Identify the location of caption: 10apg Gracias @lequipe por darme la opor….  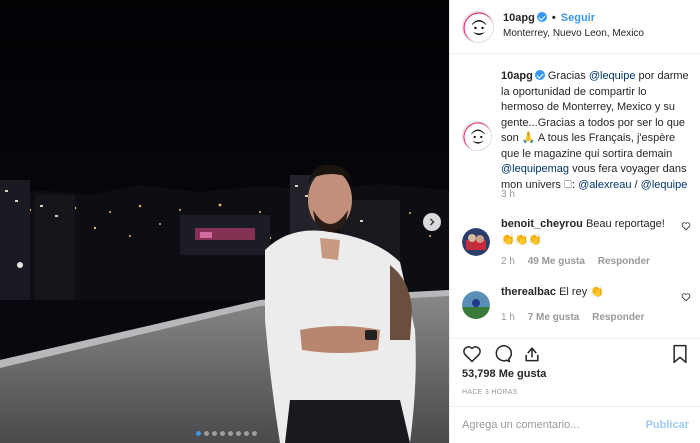
(596, 131).